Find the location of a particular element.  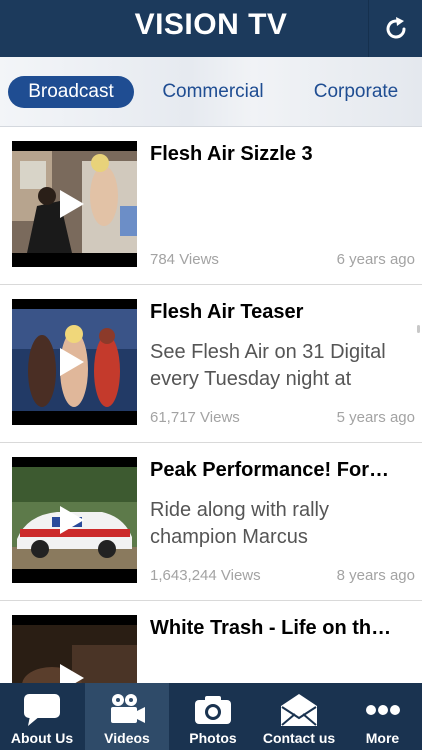

video-camera-icon is located at coordinates (128, 708).